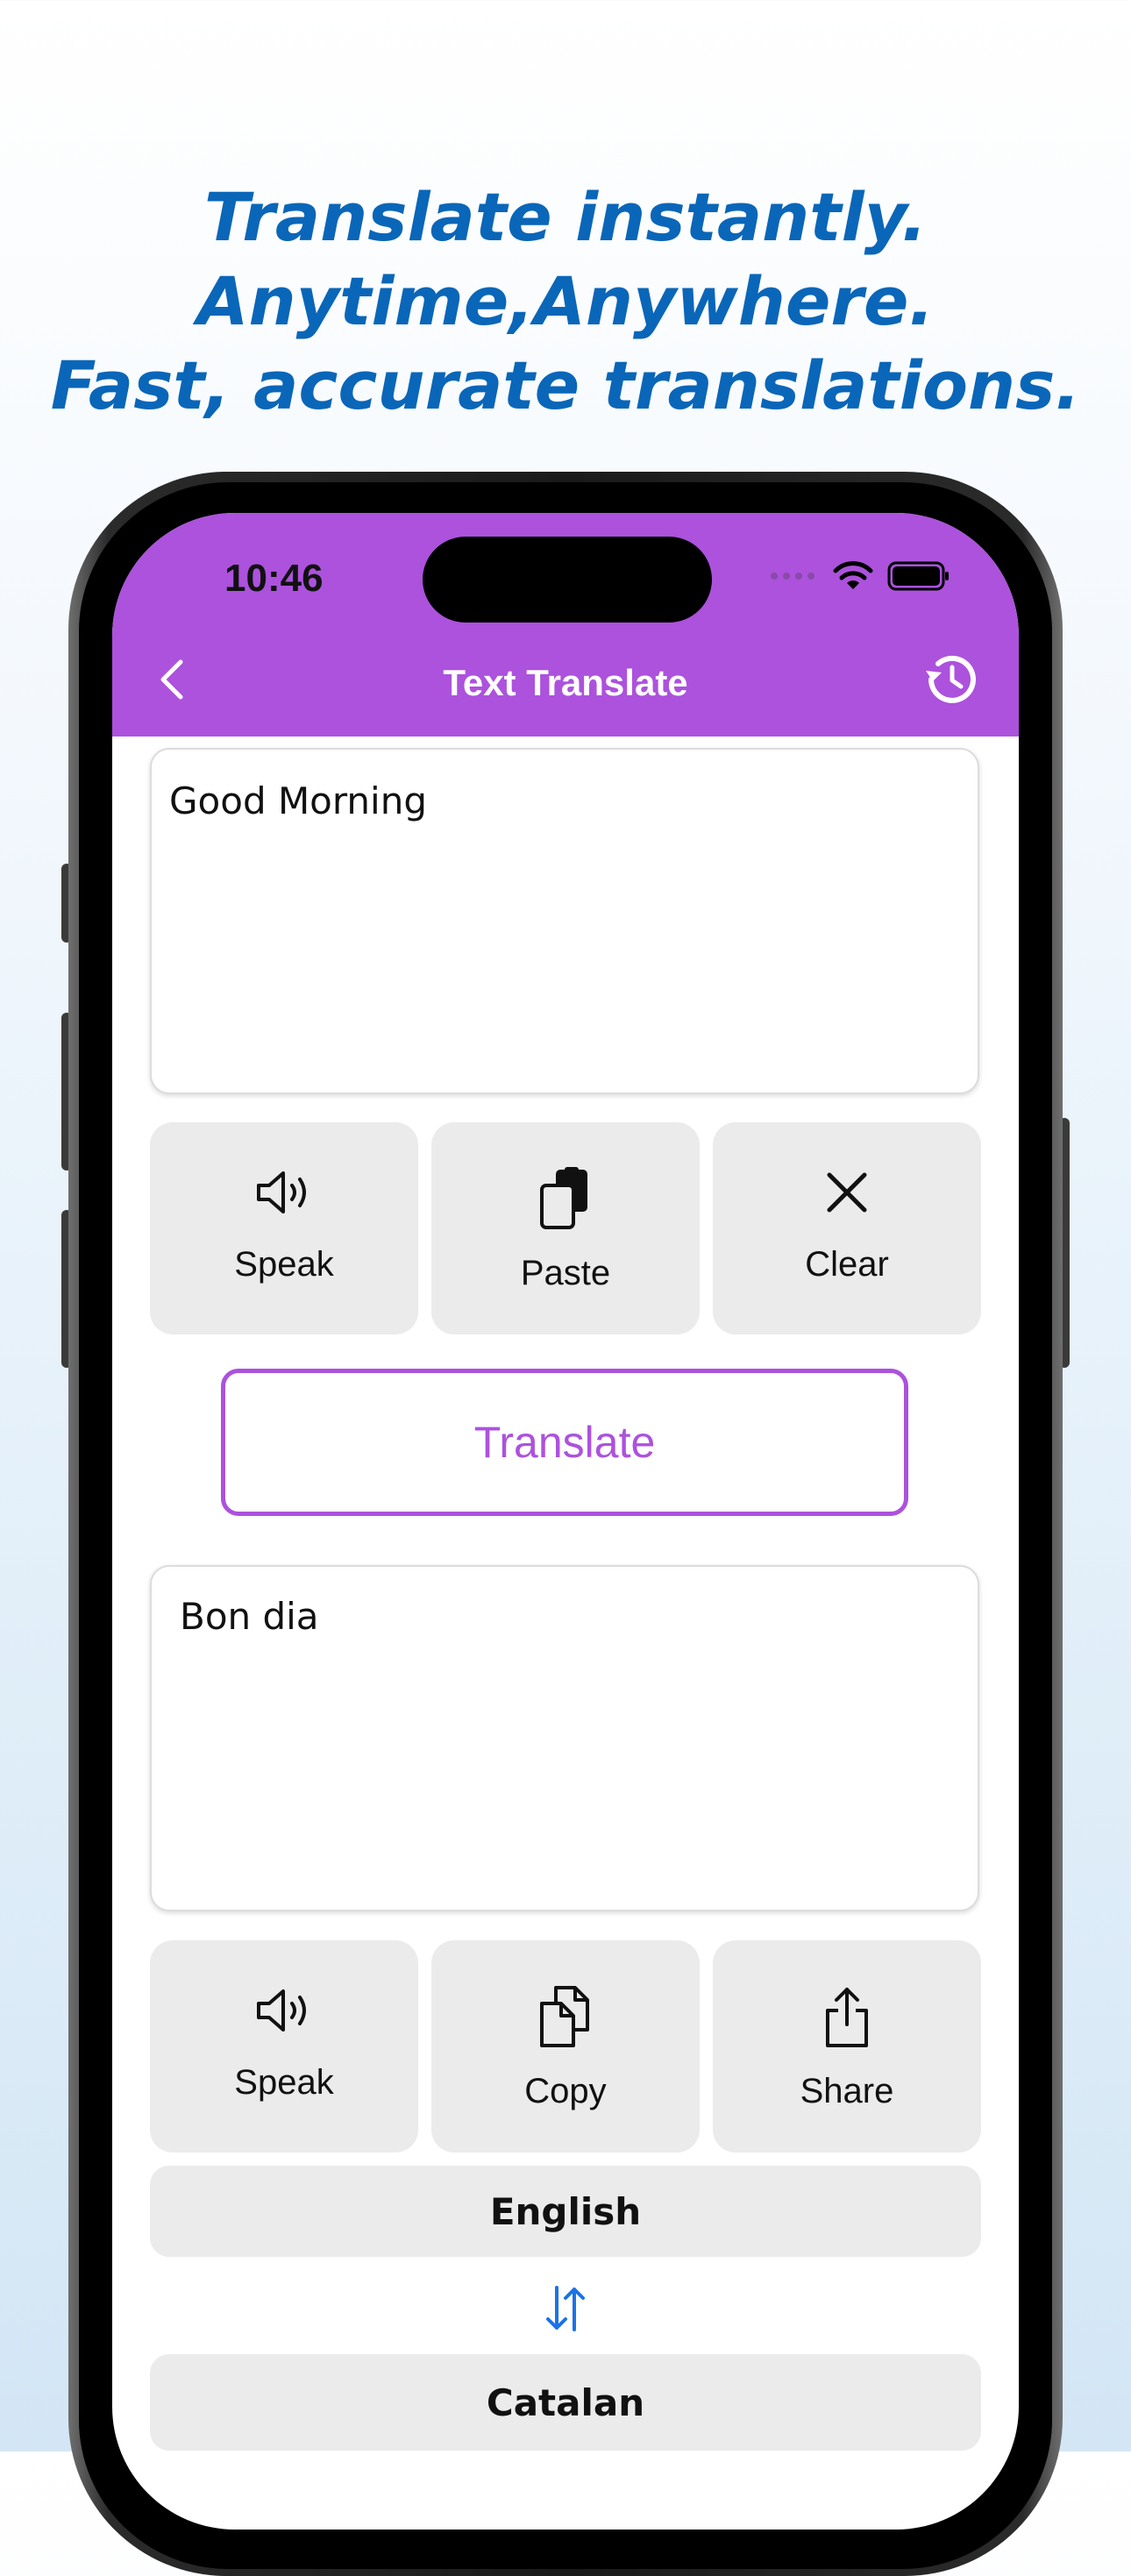 This screenshot has height=2576, width=1131. What do you see at coordinates (565, 682) in the screenshot?
I see `page-title: Text Translate` at bounding box center [565, 682].